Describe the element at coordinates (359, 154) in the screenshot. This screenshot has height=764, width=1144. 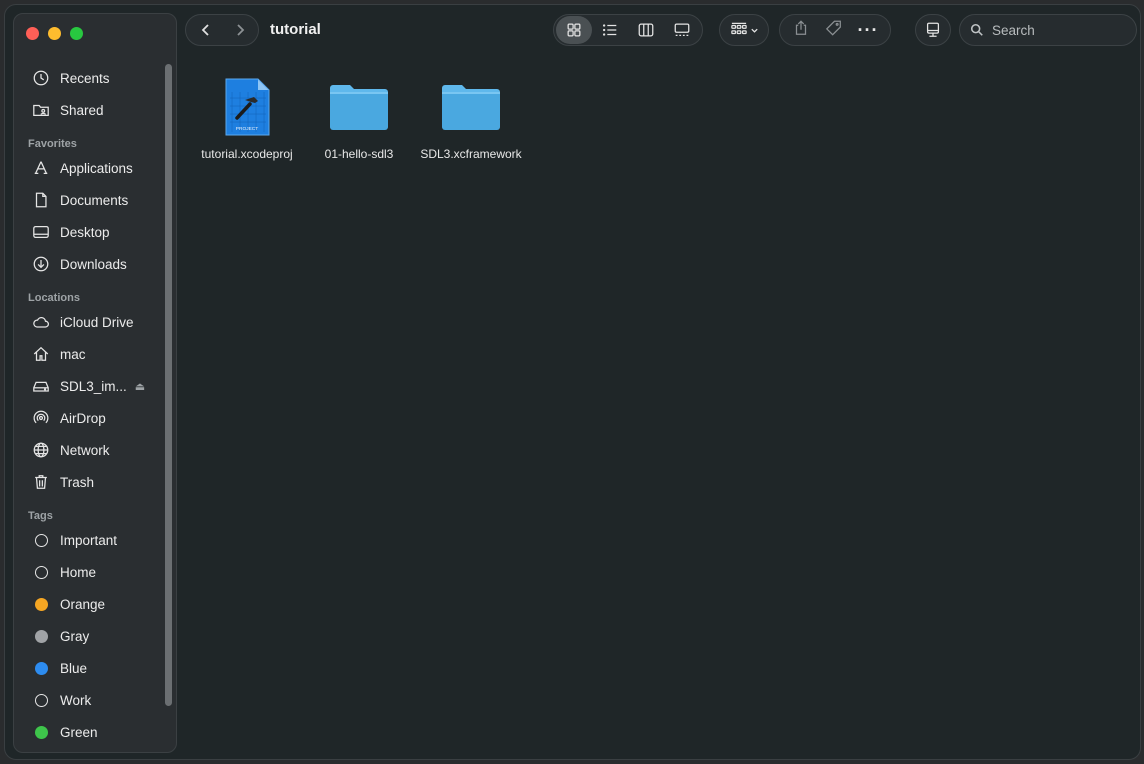
I see `file-name: 01-hello-sdl3` at that location.